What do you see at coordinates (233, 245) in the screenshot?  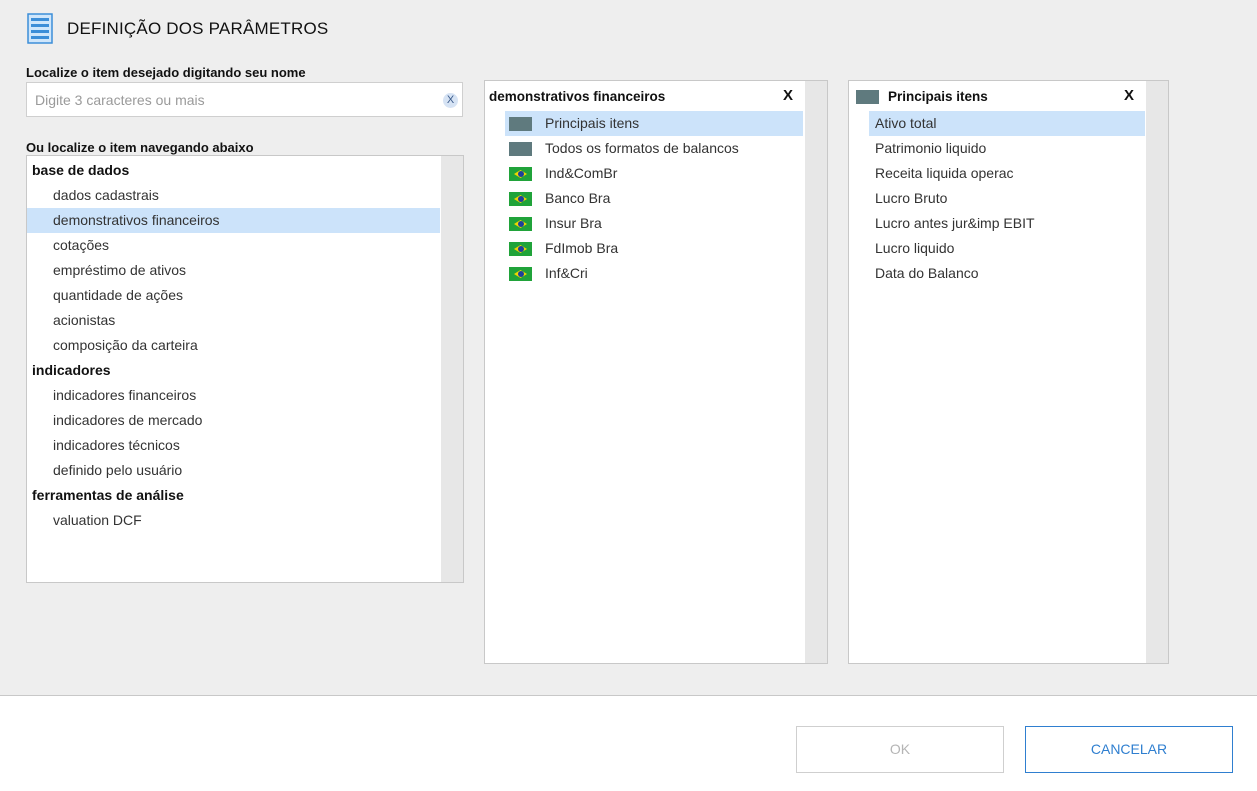 I see `tree-item-cotacoes: cotações` at bounding box center [233, 245].